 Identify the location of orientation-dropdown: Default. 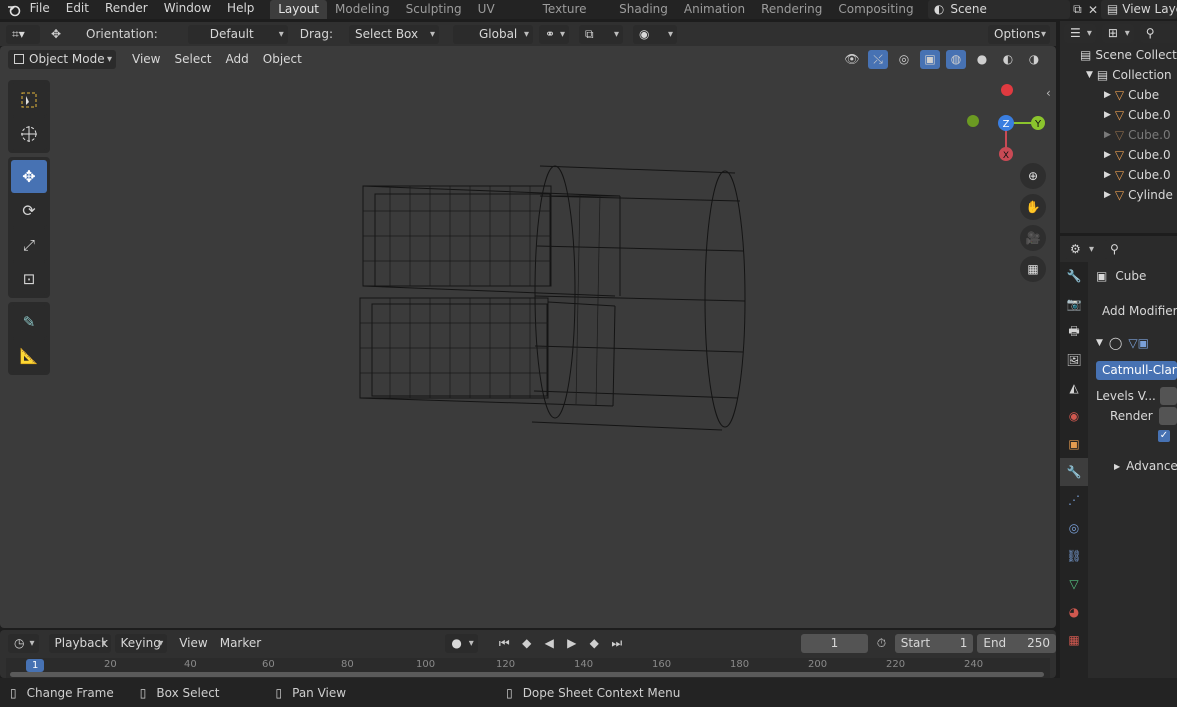
(237, 34).